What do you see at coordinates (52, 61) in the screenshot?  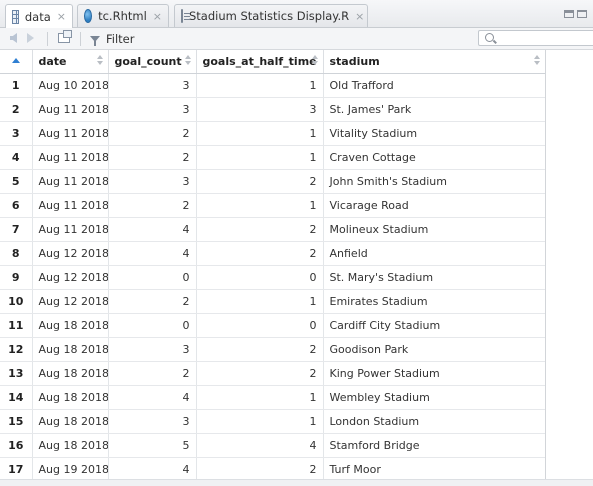 I see `column-header-label: date` at bounding box center [52, 61].